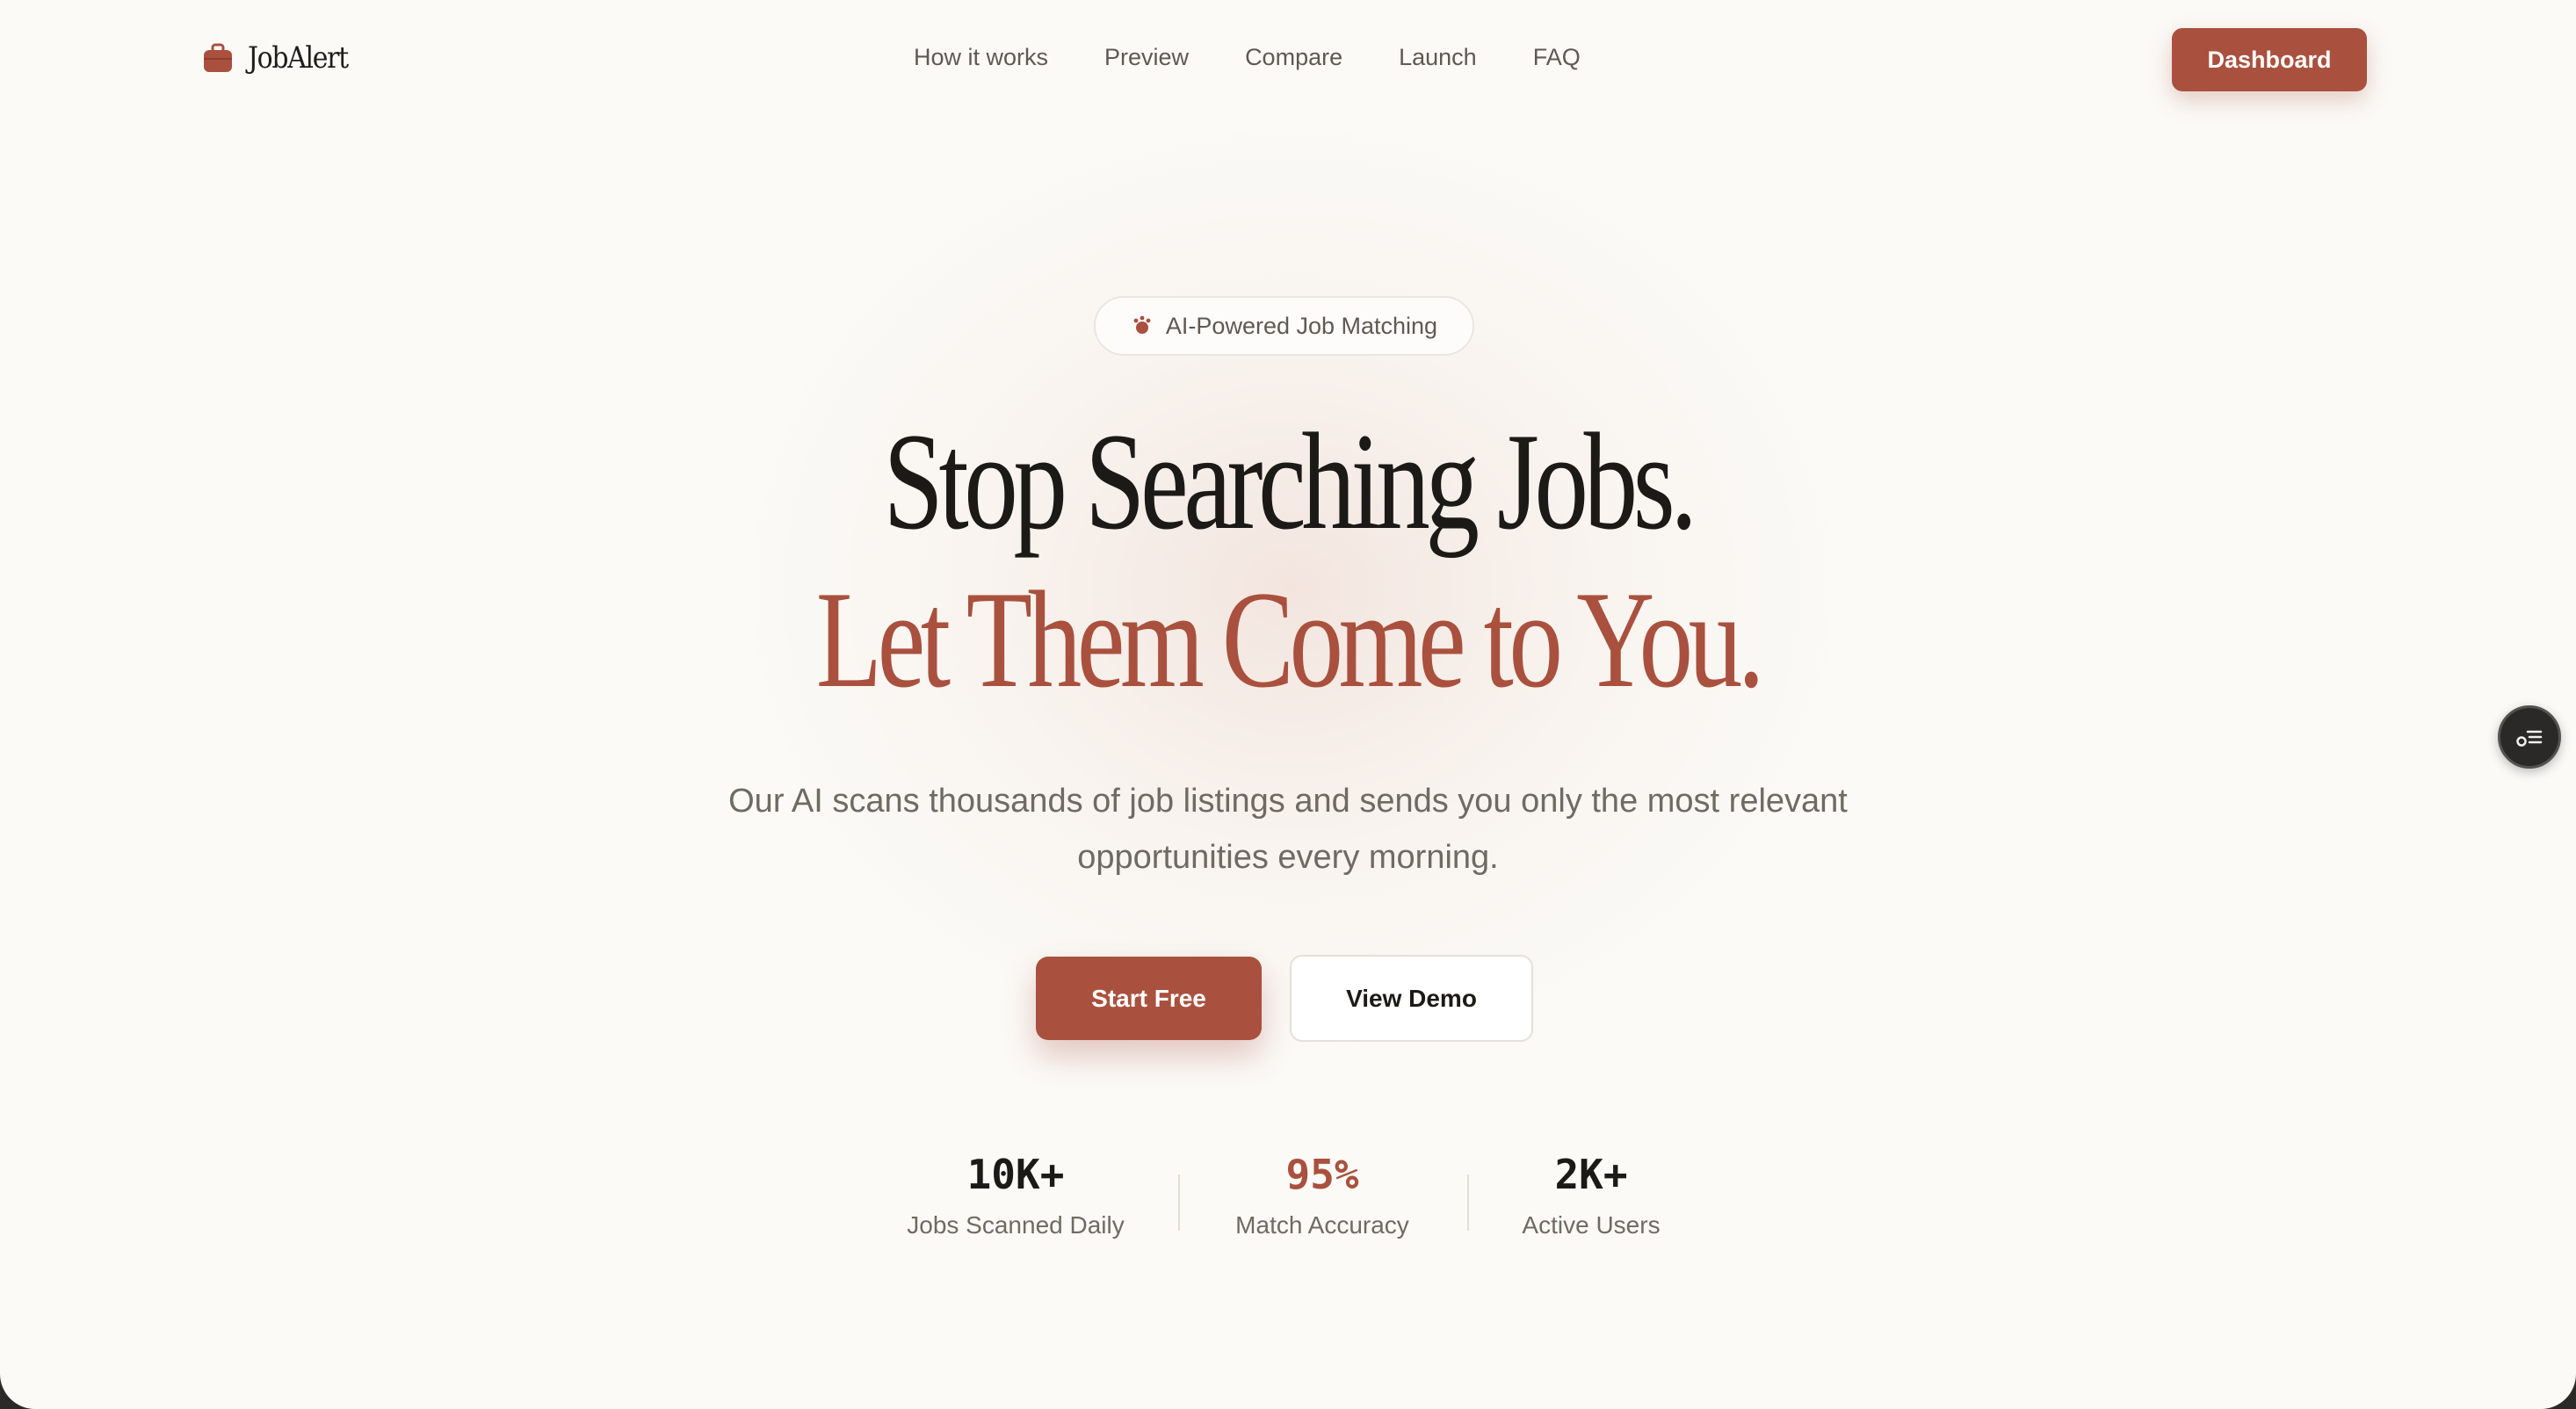  I want to click on view-demo-button: View Demo, so click(1411, 998).